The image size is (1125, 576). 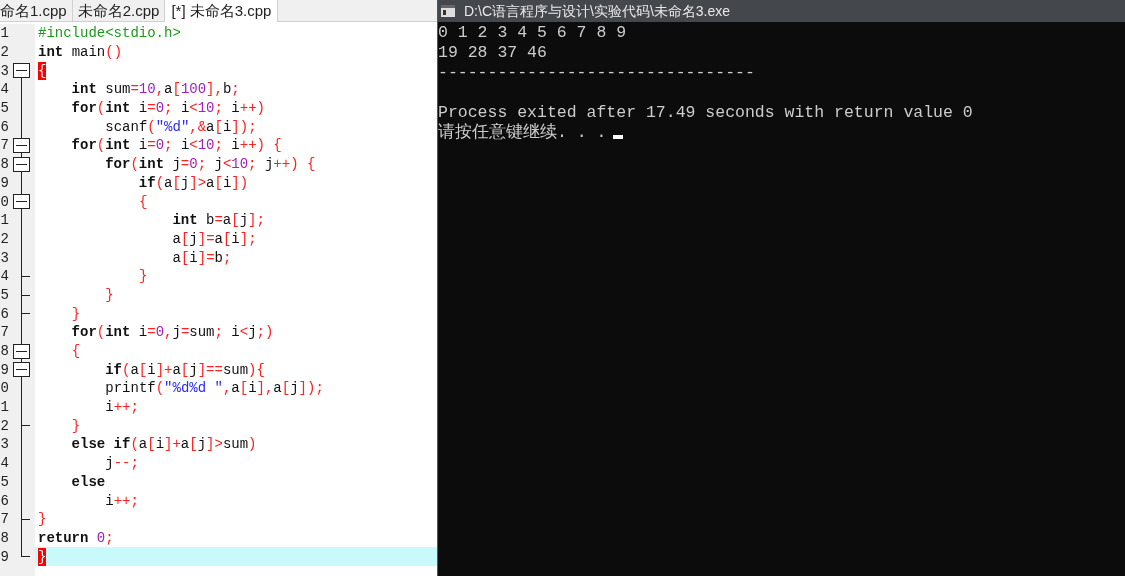 What do you see at coordinates (176, 145) in the screenshot?
I see `code-line: for(int i=0; i<10; i++) {` at bounding box center [176, 145].